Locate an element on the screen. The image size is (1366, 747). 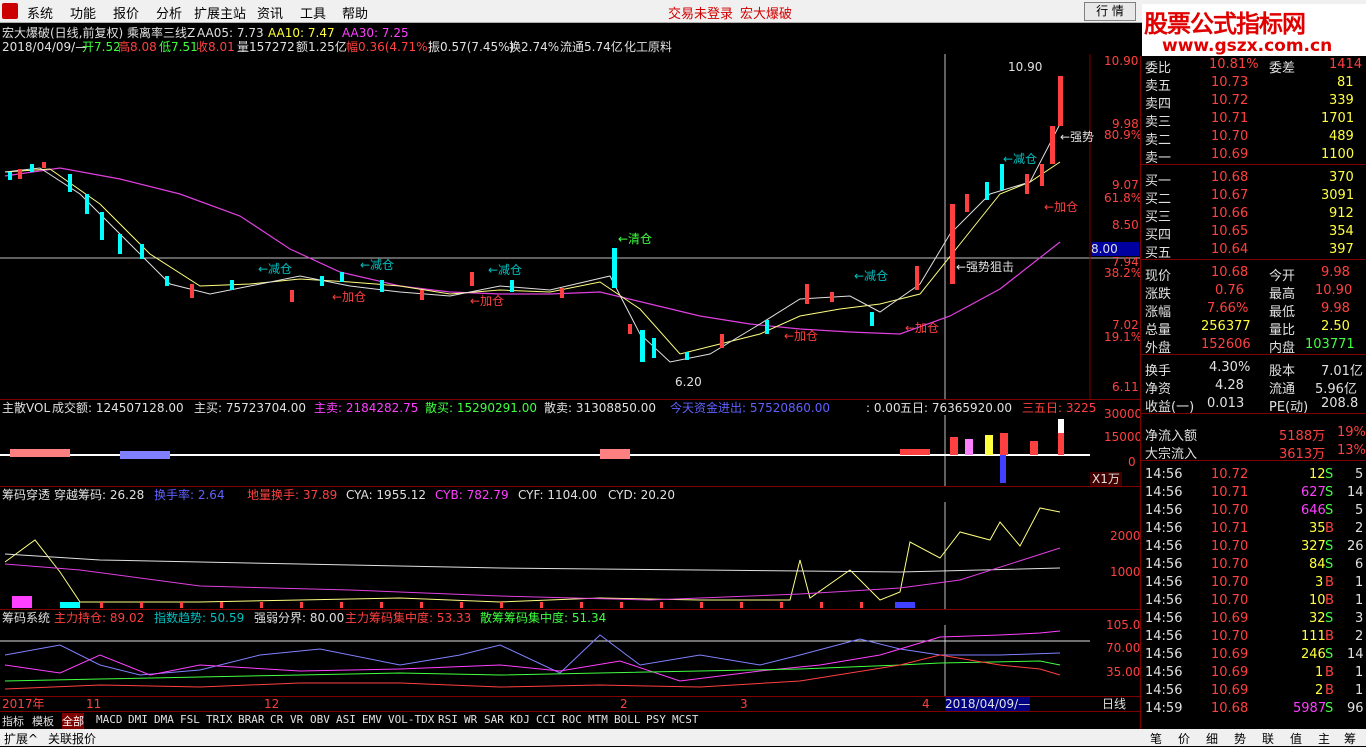
tab-indicator: 指标 is located at coordinates (13, 721).